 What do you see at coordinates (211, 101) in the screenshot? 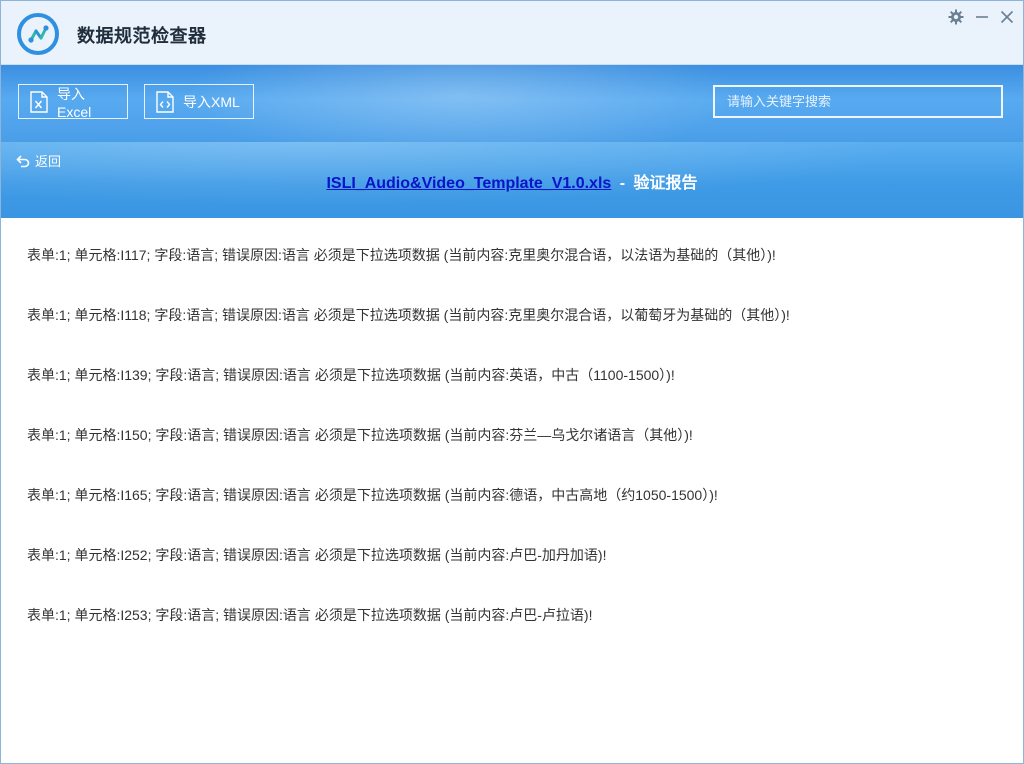
I see `import-xml-label: 导入XML` at bounding box center [211, 101].